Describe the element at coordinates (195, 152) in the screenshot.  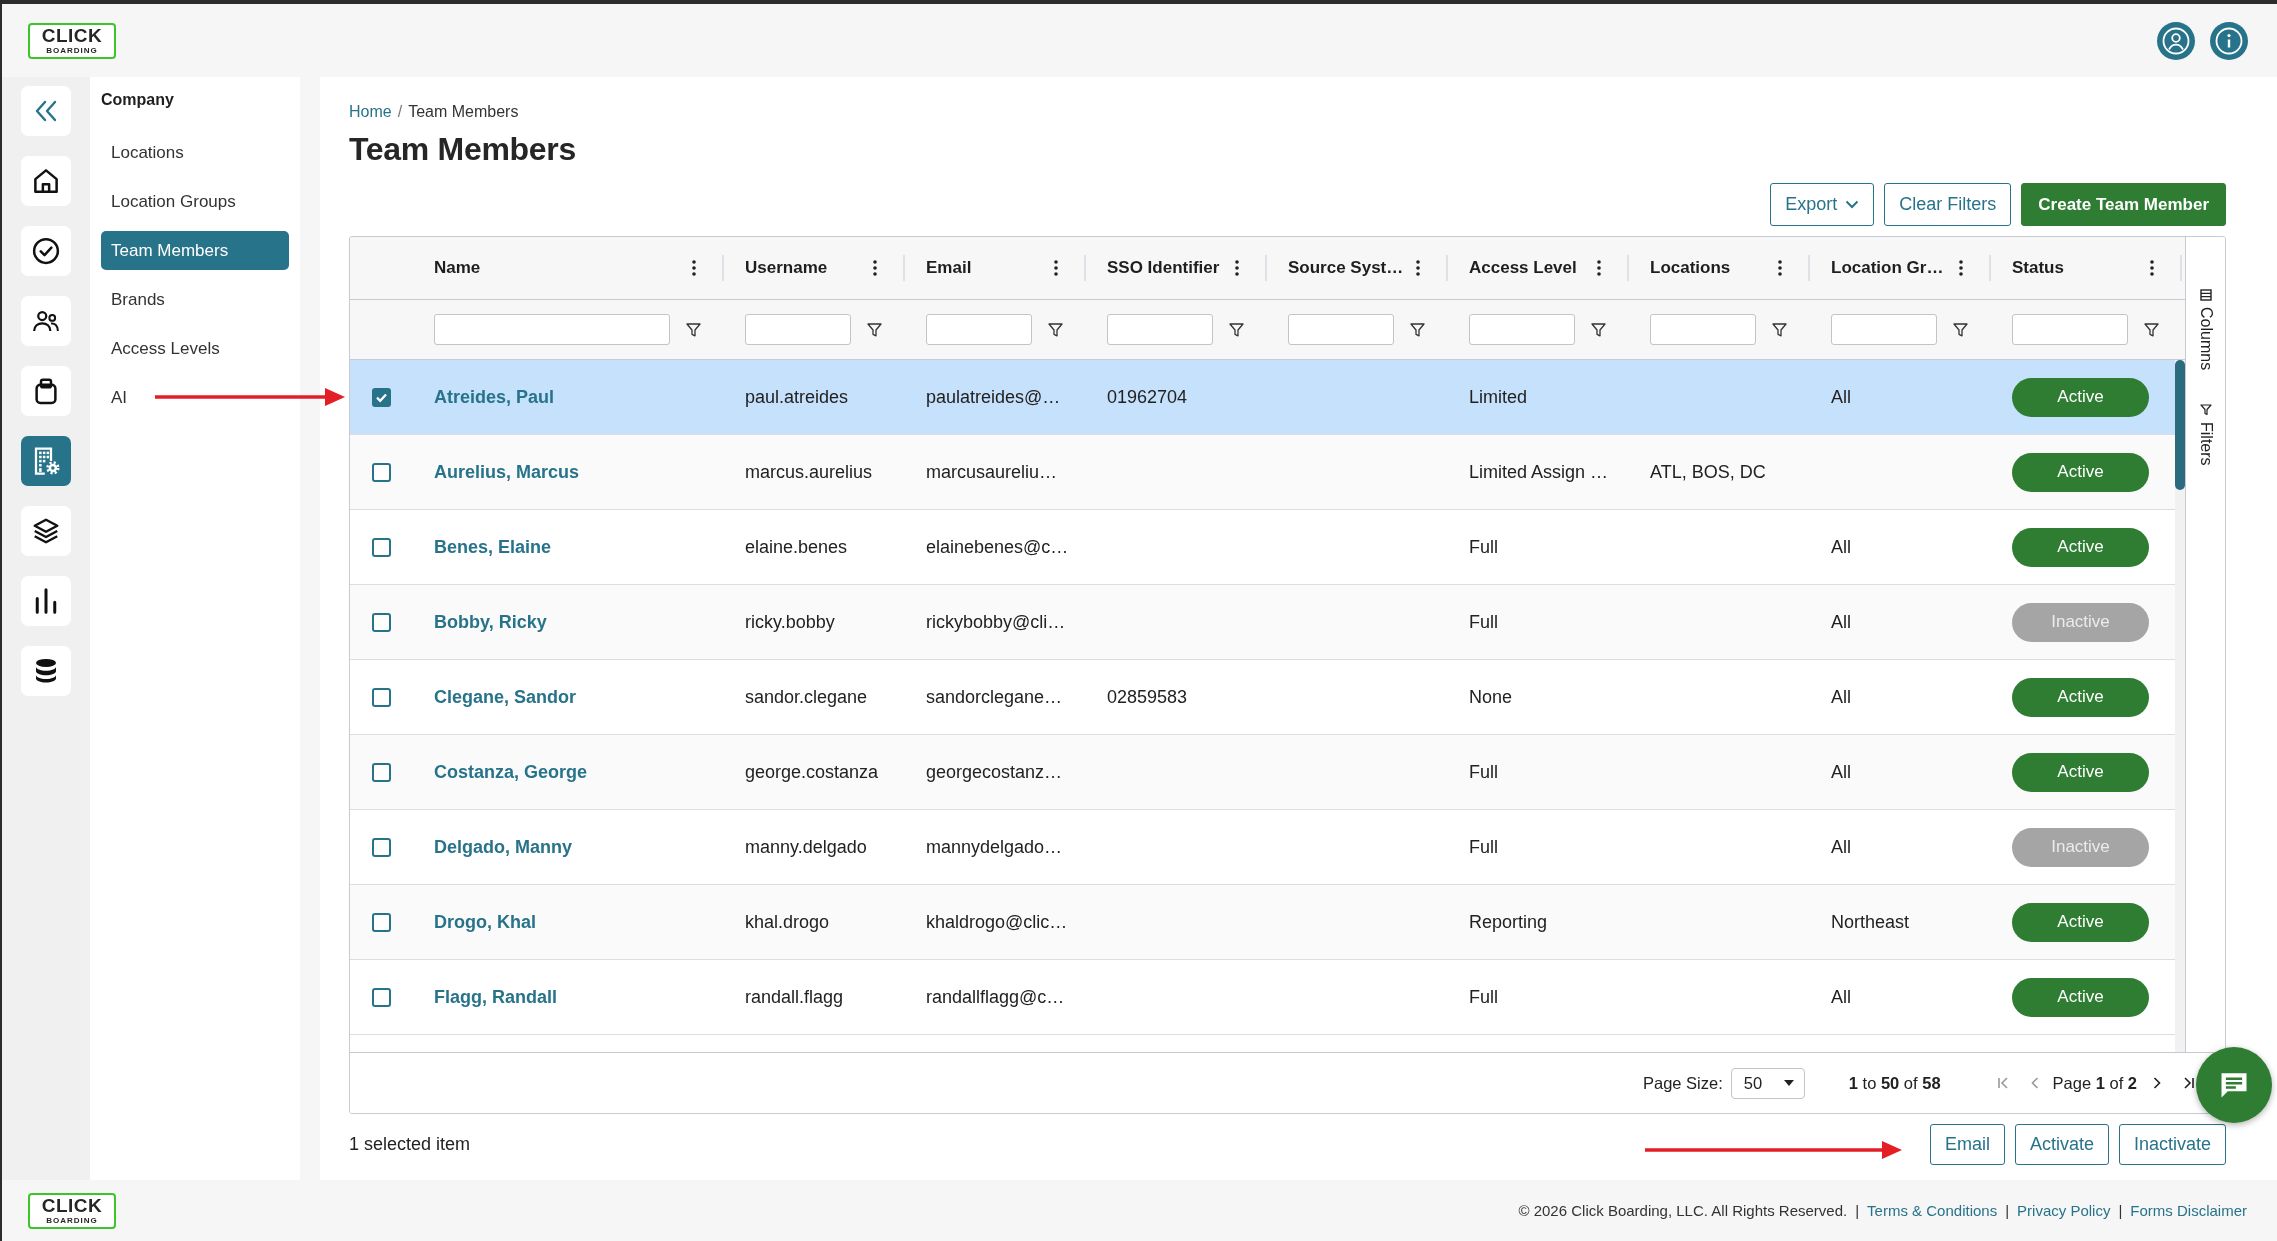
I see `sidebar-item: Locations` at that location.